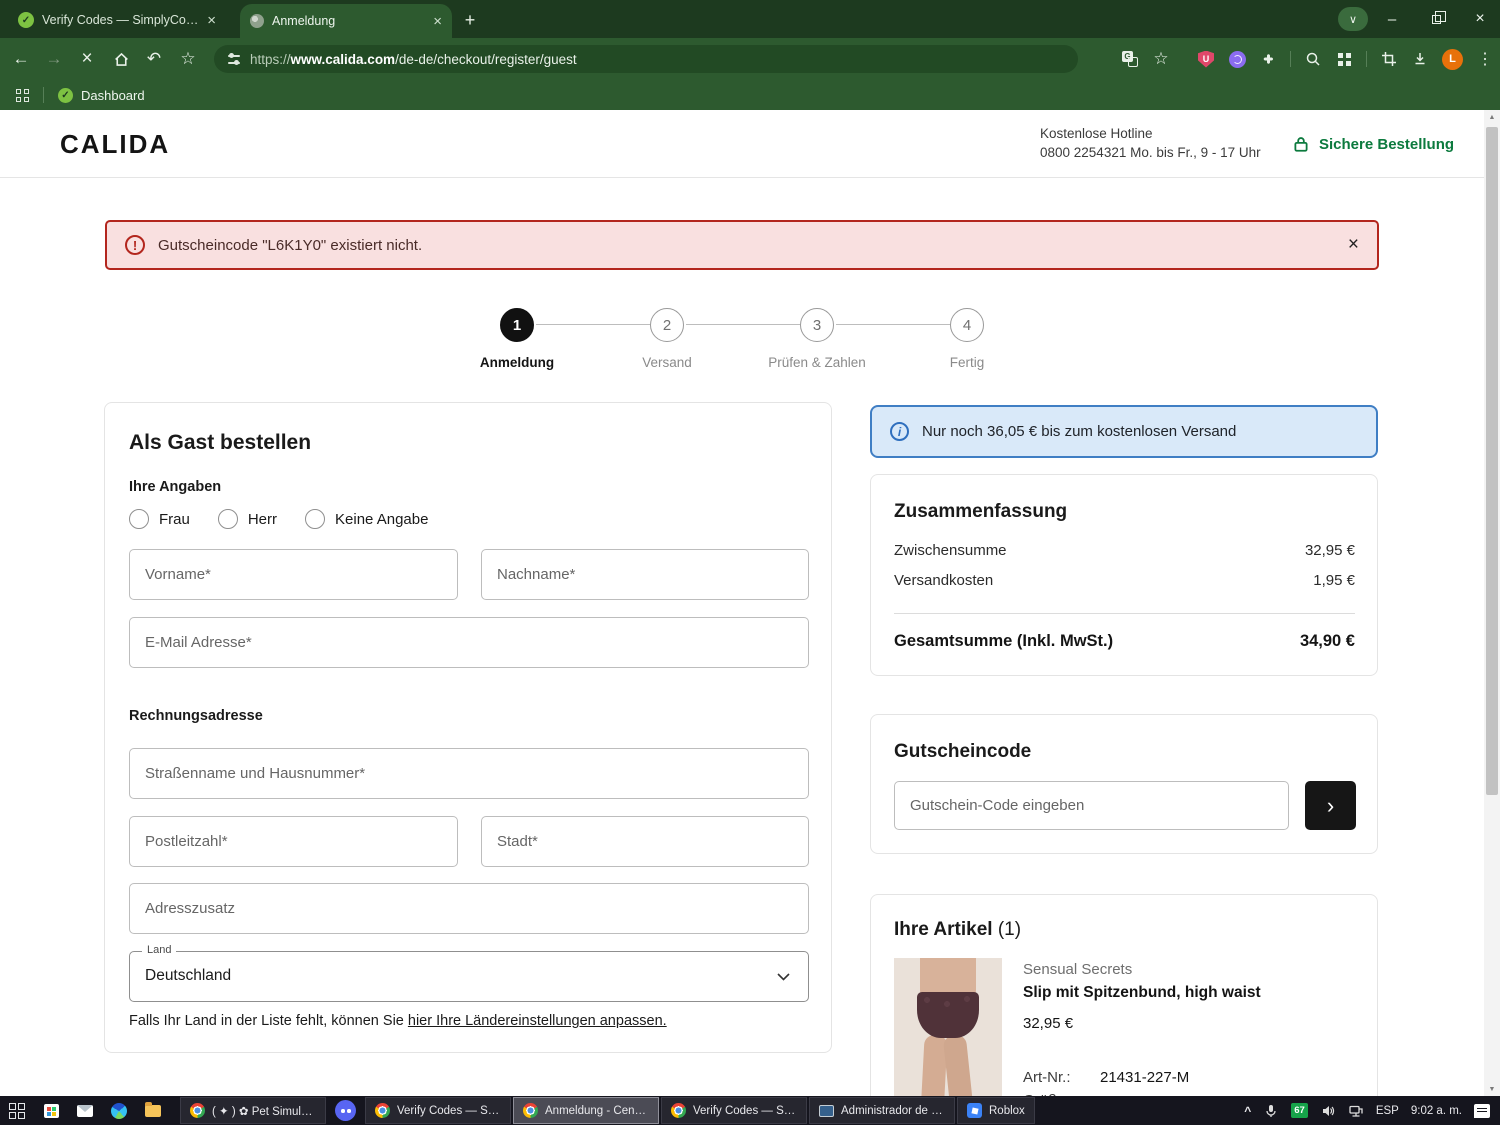 Image resolution: width=1500 pixels, height=1125 pixels. What do you see at coordinates (1485, 59) in the screenshot?
I see `browser-menu-icon: ⋮` at bounding box center [1485, 59].